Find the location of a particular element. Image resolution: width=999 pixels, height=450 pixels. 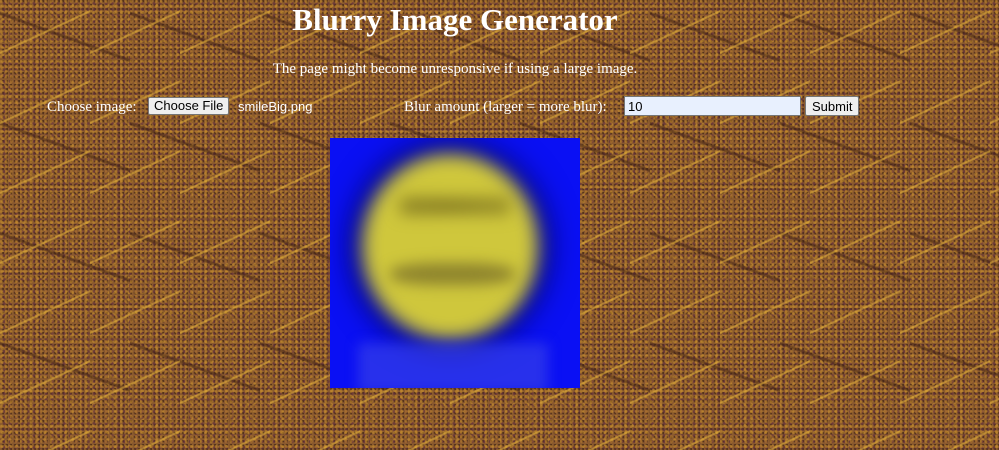

blurred-smiley-mouth is located at coordinates (452, 274).